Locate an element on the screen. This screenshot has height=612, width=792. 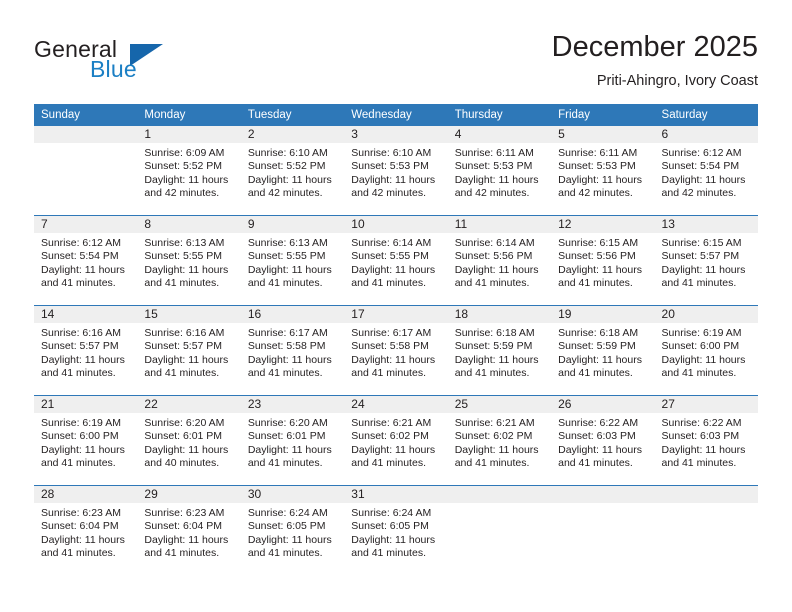
day-number: 5 is located at coordinates (603, 134).